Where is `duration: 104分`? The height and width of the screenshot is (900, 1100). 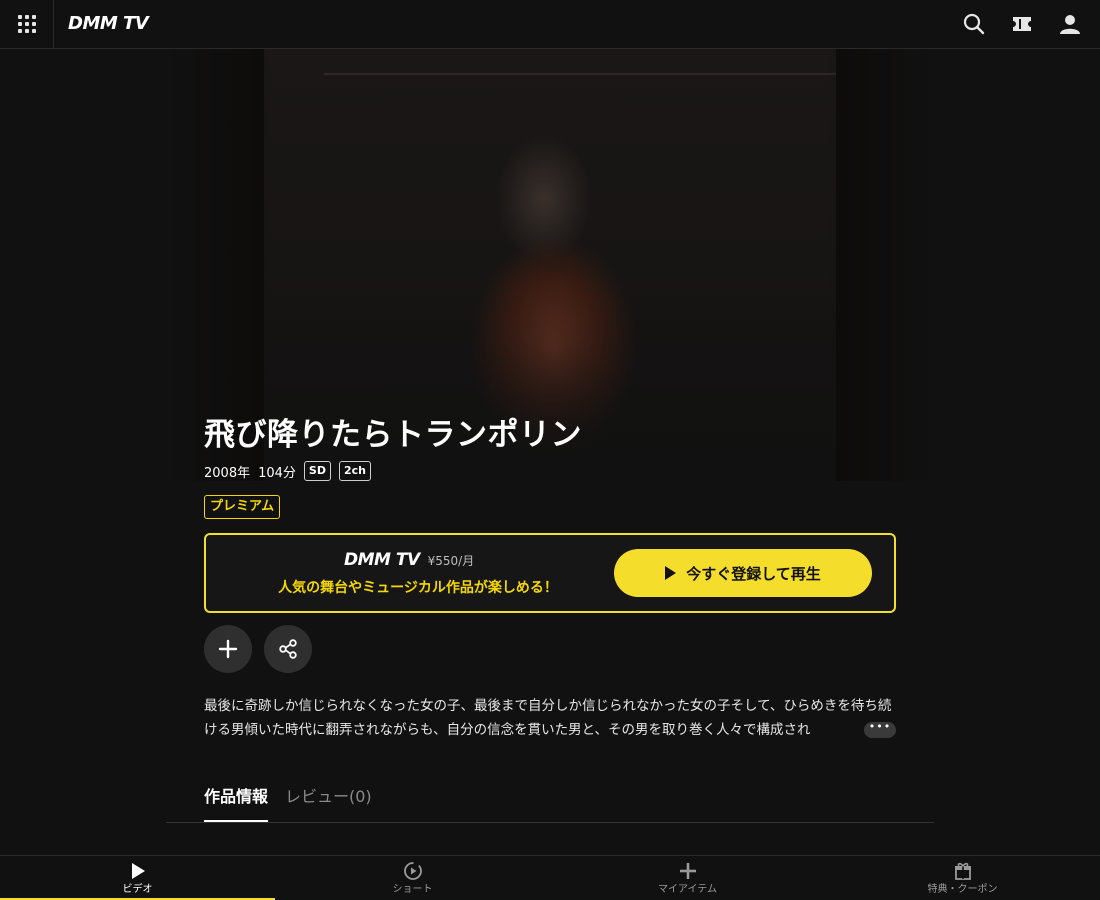
duration: 104分 is located at coordinates (277, 473).